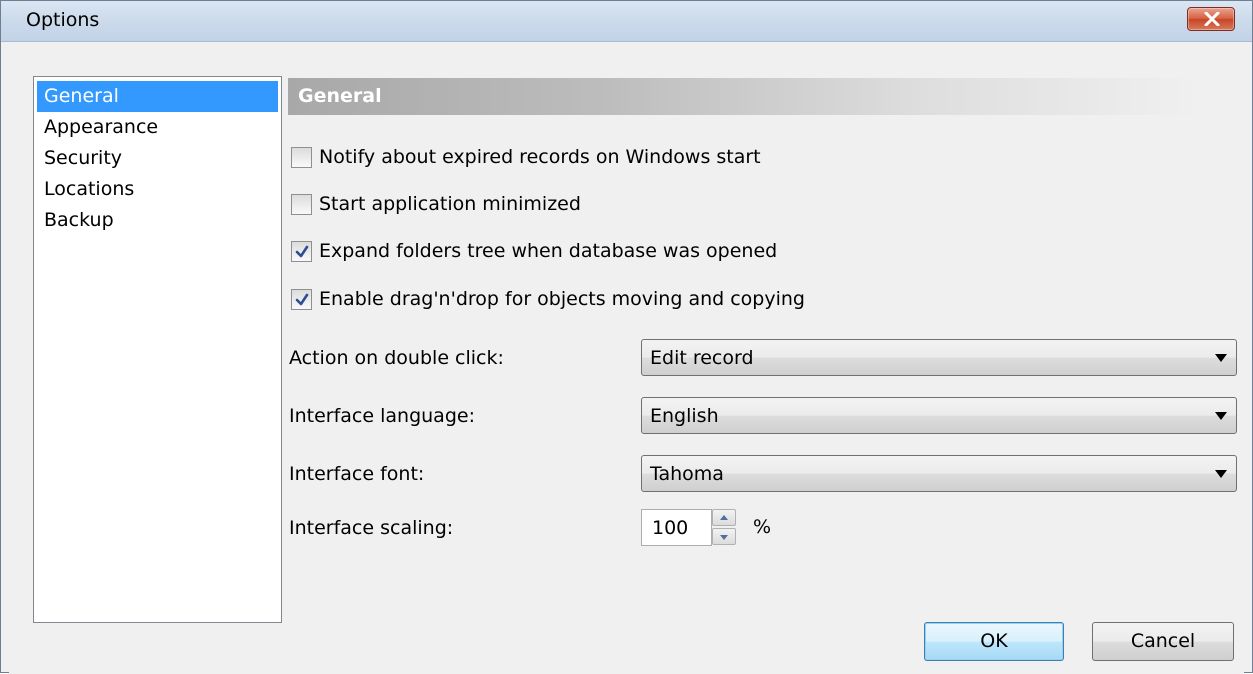  I want to click on sidebar-item-appearance: Appearance, so click(157, 127).